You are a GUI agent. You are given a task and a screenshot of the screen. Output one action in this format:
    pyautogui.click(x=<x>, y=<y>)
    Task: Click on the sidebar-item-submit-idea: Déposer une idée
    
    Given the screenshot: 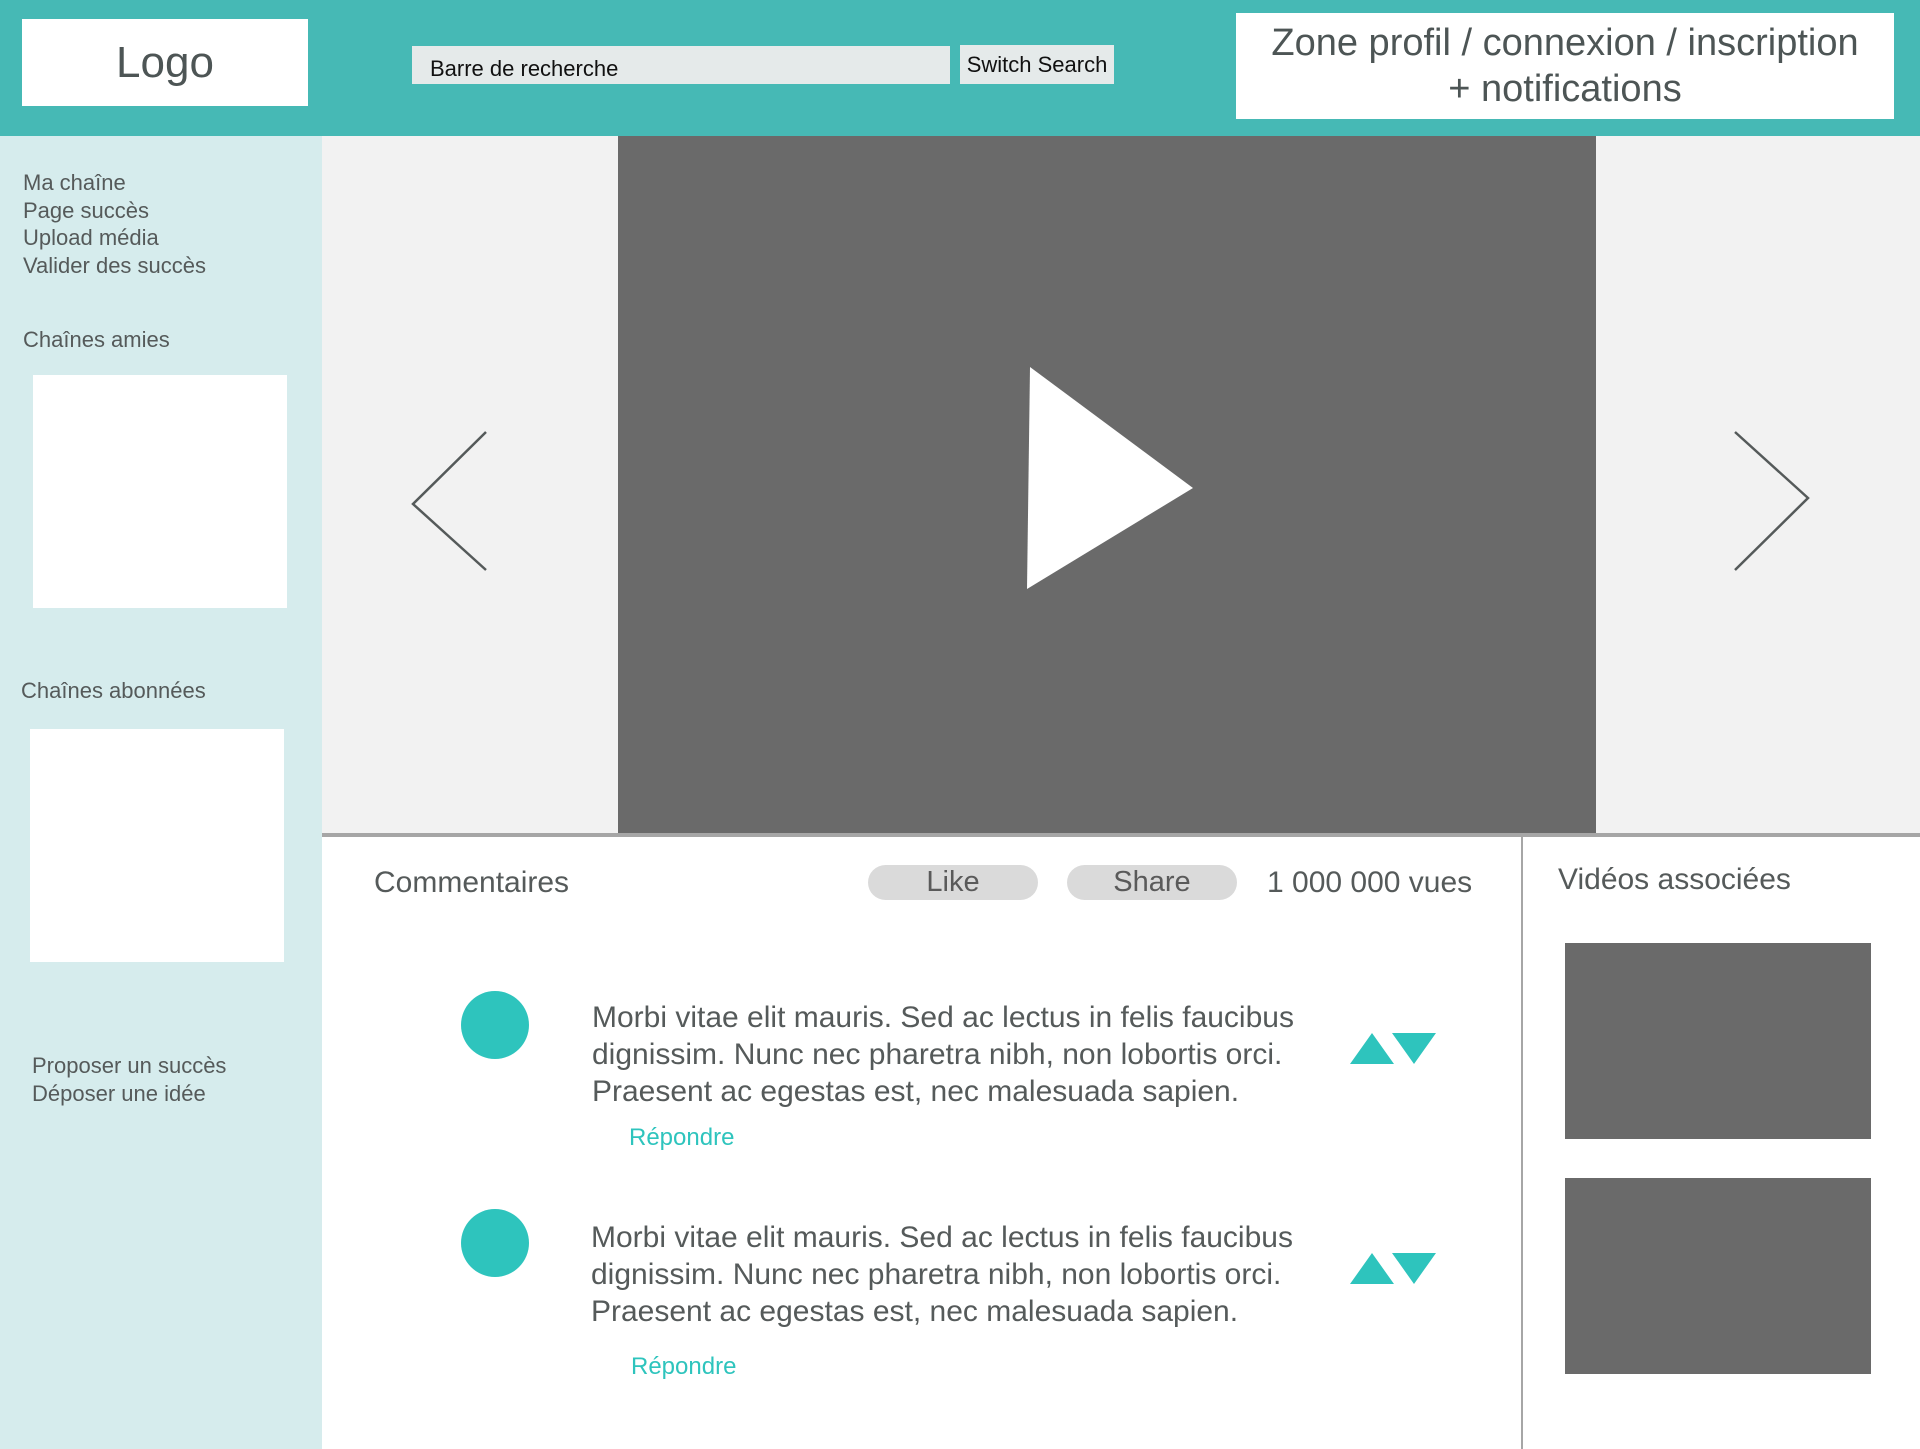 What is the action you would take?
    pyautogui.click(x=119, y=1094)
    